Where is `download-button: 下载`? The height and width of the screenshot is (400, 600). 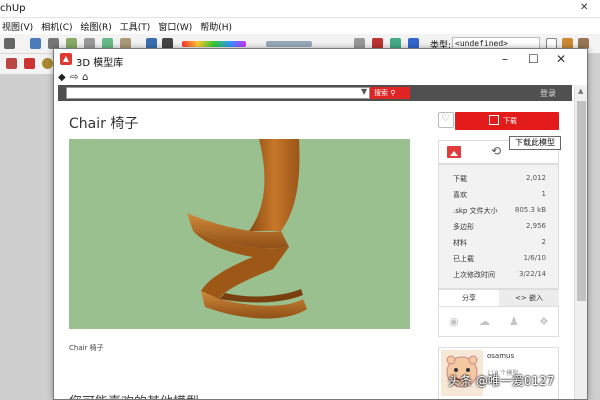
download-button: 下载 is located at coordinates (507, 121).